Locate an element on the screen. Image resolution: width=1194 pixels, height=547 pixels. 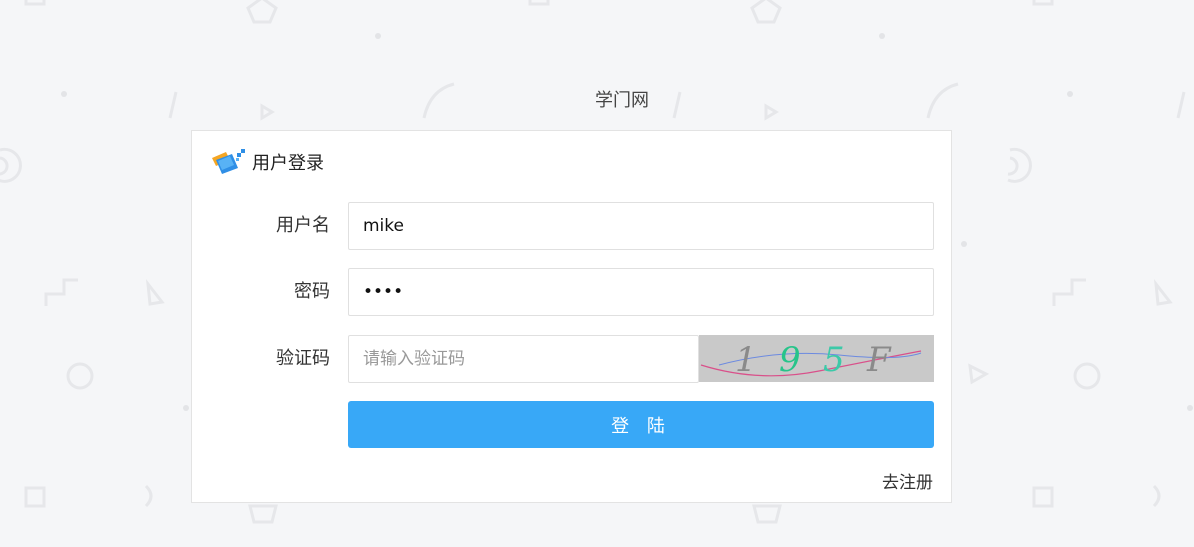
password-row: 密码 is located at coordinates (572, 292).